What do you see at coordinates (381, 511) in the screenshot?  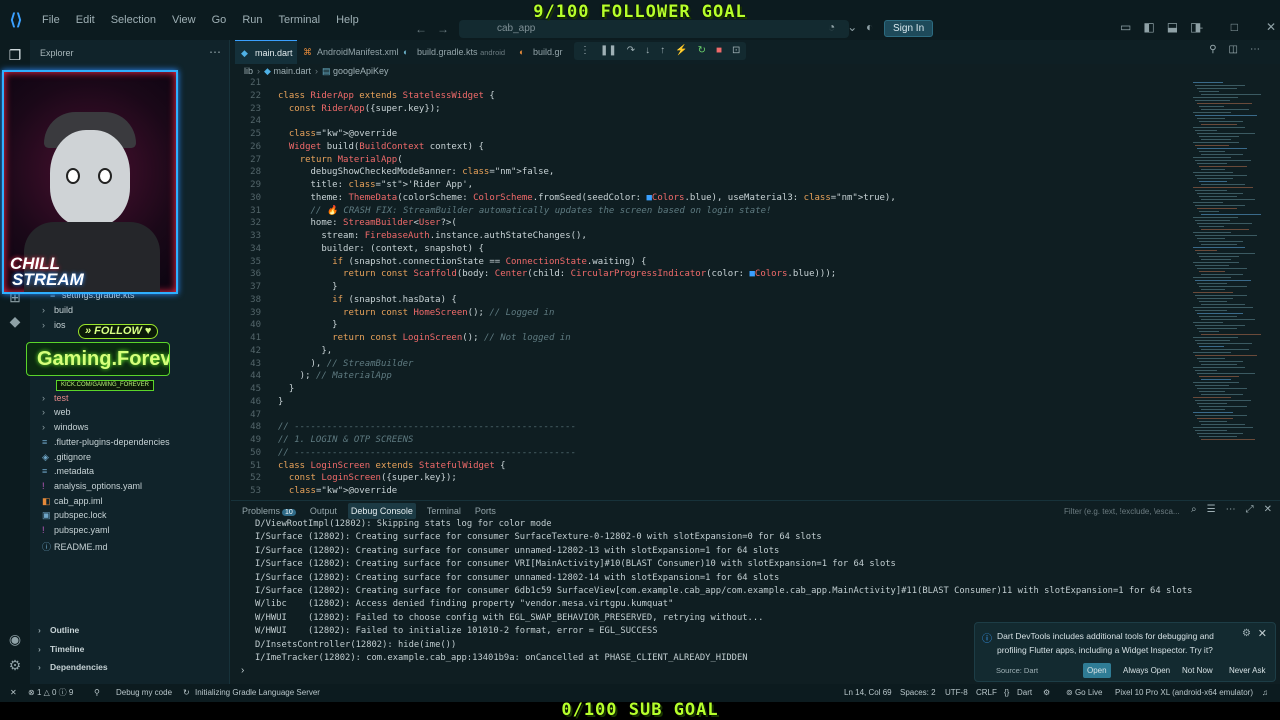 I see `tab-debug-console: Debug Console` at bounding box center [381, 511].